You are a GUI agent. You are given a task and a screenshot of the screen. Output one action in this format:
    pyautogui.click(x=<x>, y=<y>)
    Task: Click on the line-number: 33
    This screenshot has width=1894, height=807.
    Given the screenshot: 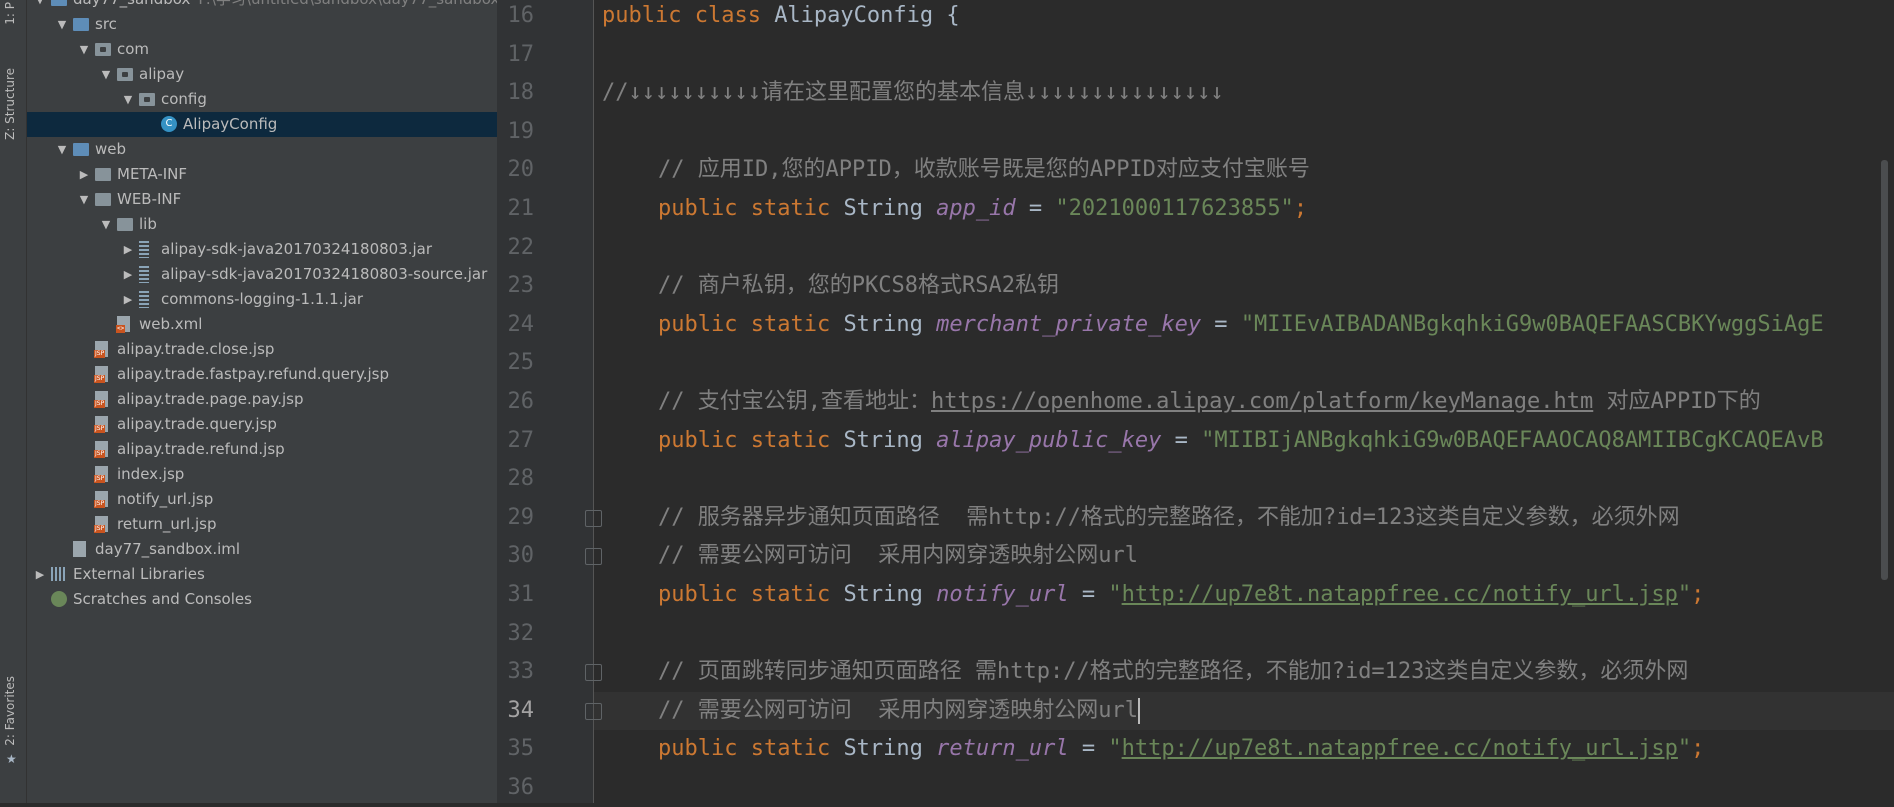 What is the action you would take?
    pyautogui.click(x=521, y=671)
    